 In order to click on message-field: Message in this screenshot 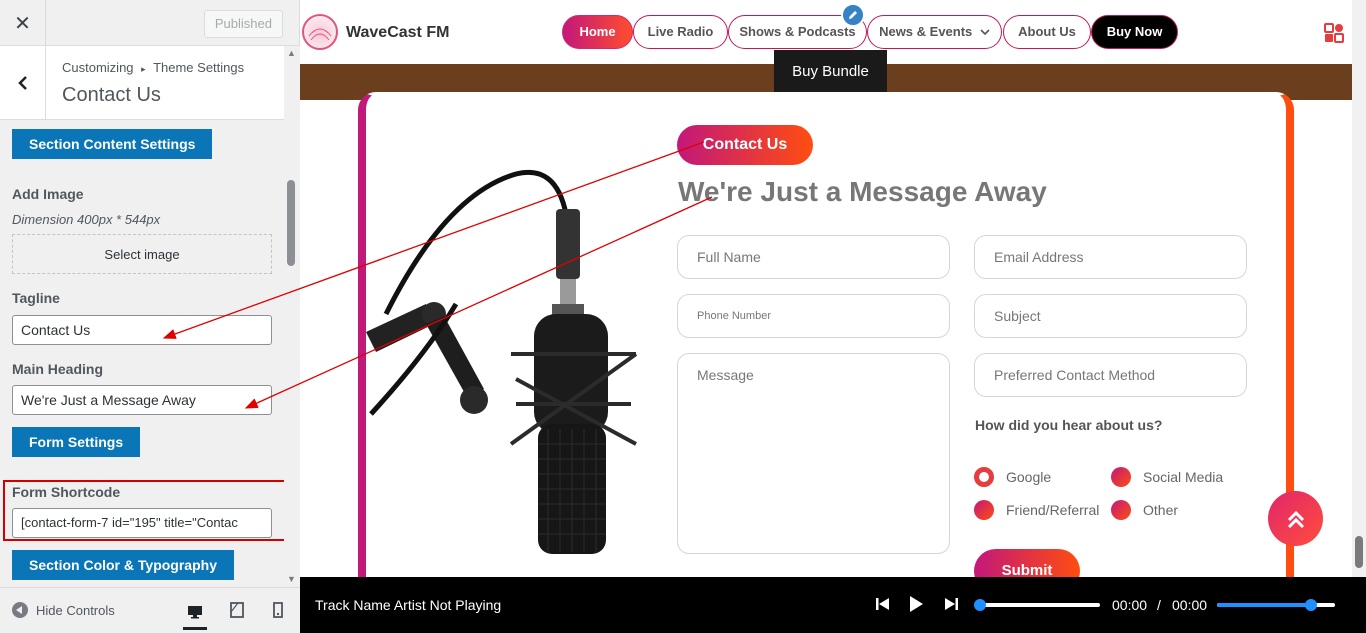, I will do `click(813, 453)`.